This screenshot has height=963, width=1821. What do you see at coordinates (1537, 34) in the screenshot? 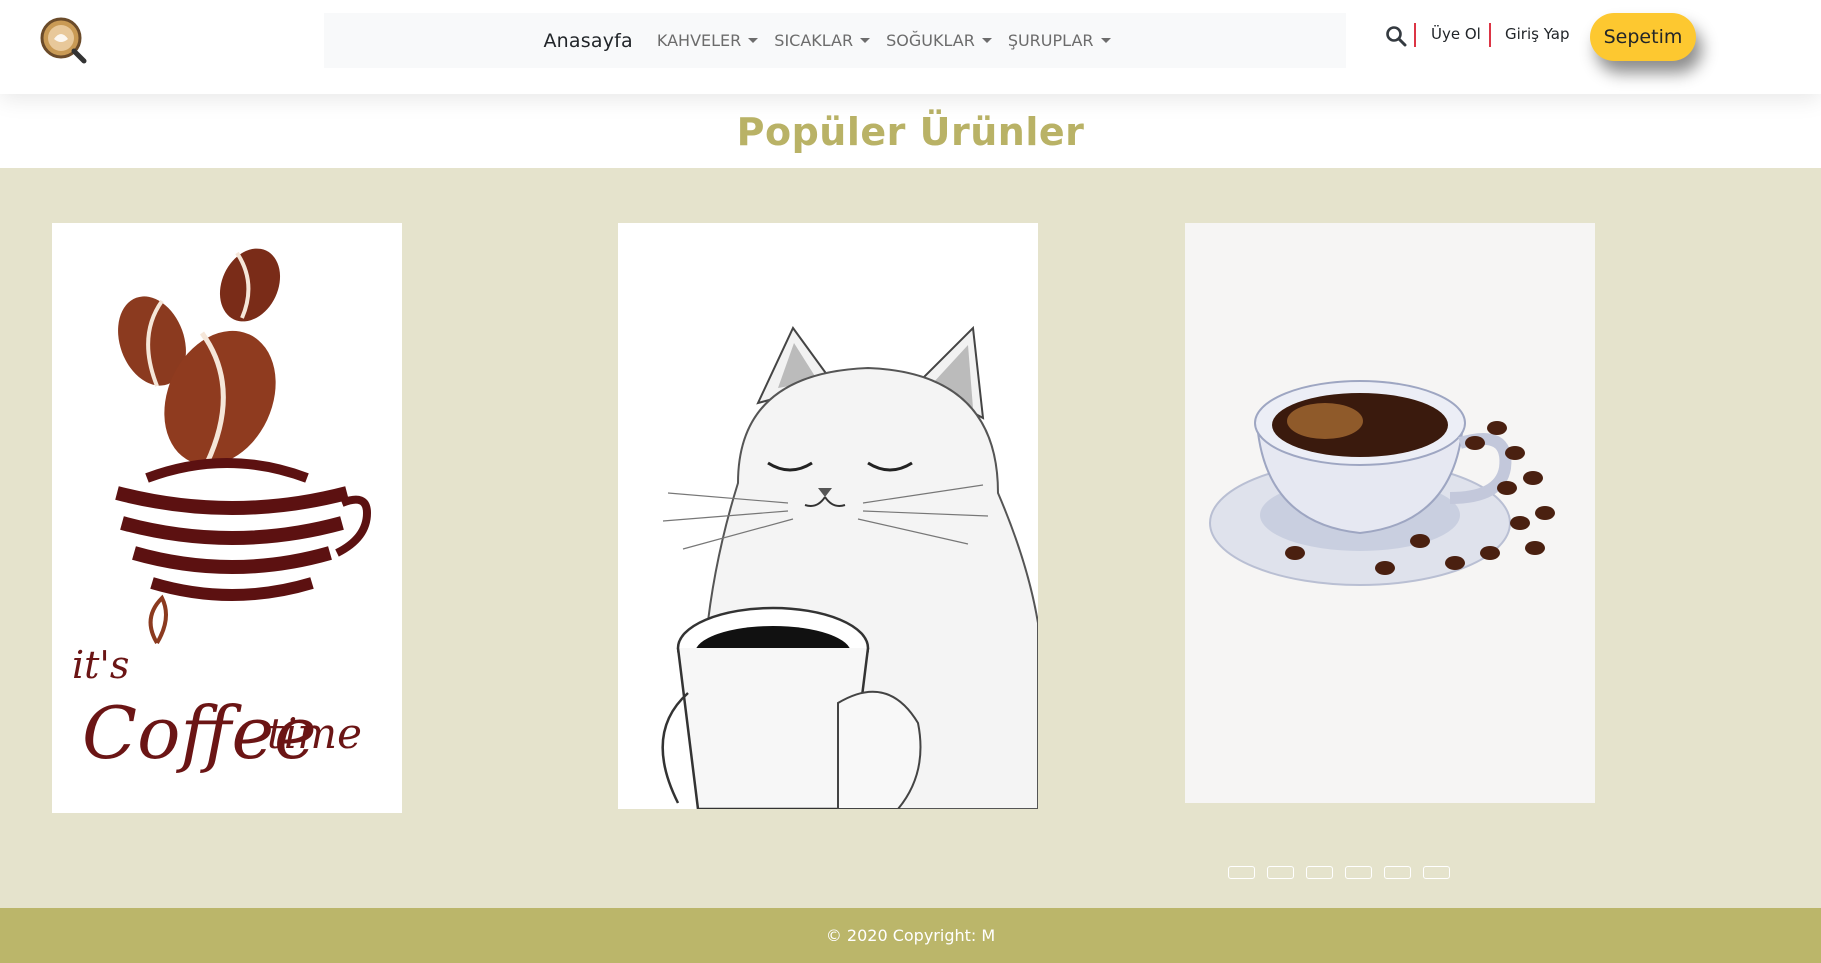
I see `login-link: Giriş Yap` at bounding box center [1537, 34].